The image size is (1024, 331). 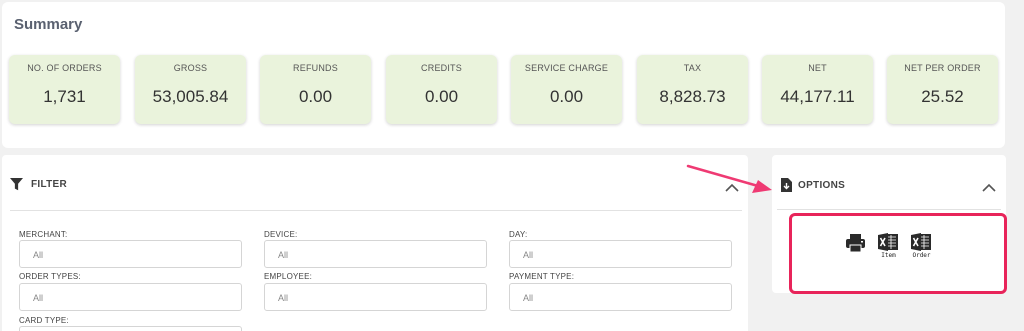 What do you see at coordinates (190, 96) in the screenshot?
I see `stat-value: 53,005.84` at bounding box center [190, 96].